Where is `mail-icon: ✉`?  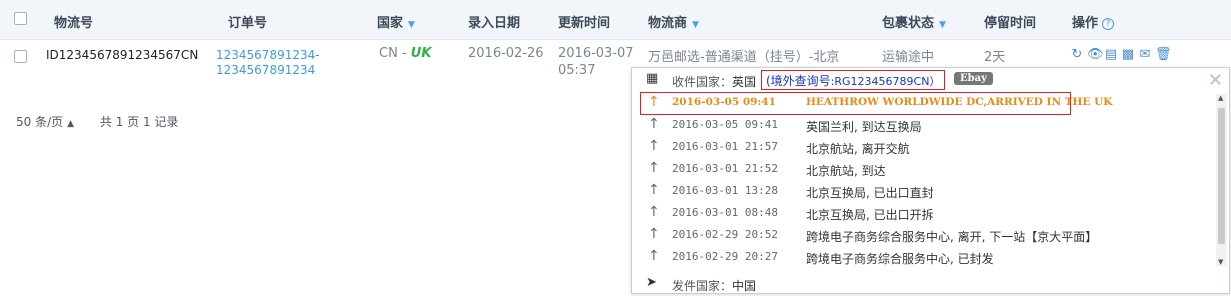 mail-icon: ✉ is located at coordinates (1145, 55).